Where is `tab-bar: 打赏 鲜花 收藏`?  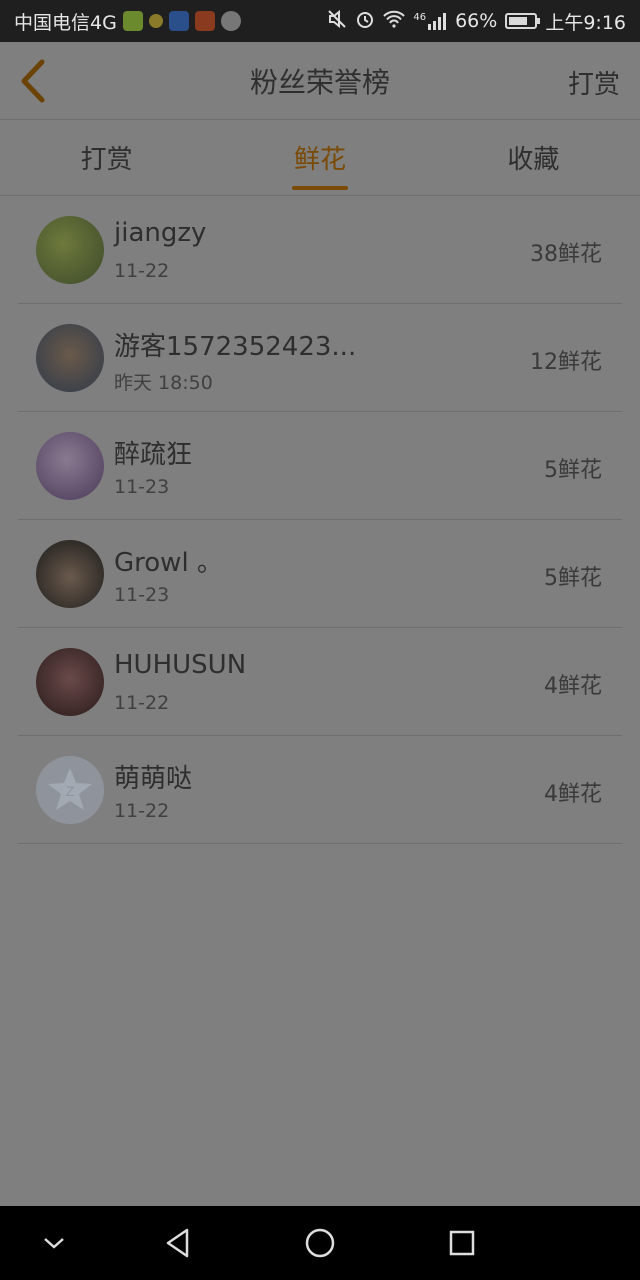 tab-bar: 打赏 鲜花 收藏 is located at coordinates (320, 158).